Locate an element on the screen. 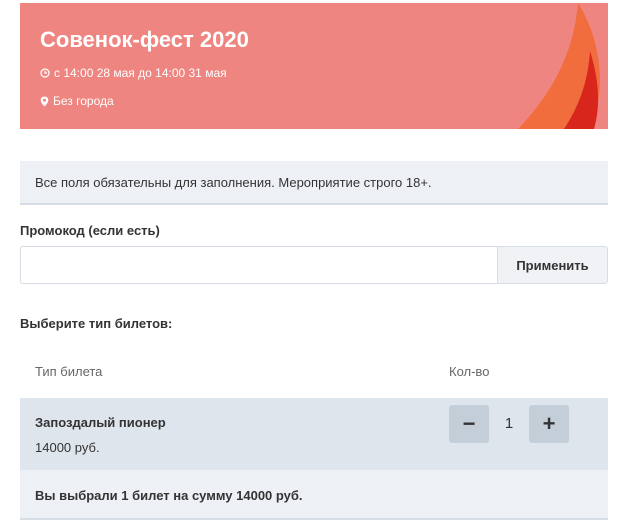 This screenshot has height=528, width=623. event-date-text: с 14:00 28 мая до 14:00 31 мая is located at coordinates (140, 73).